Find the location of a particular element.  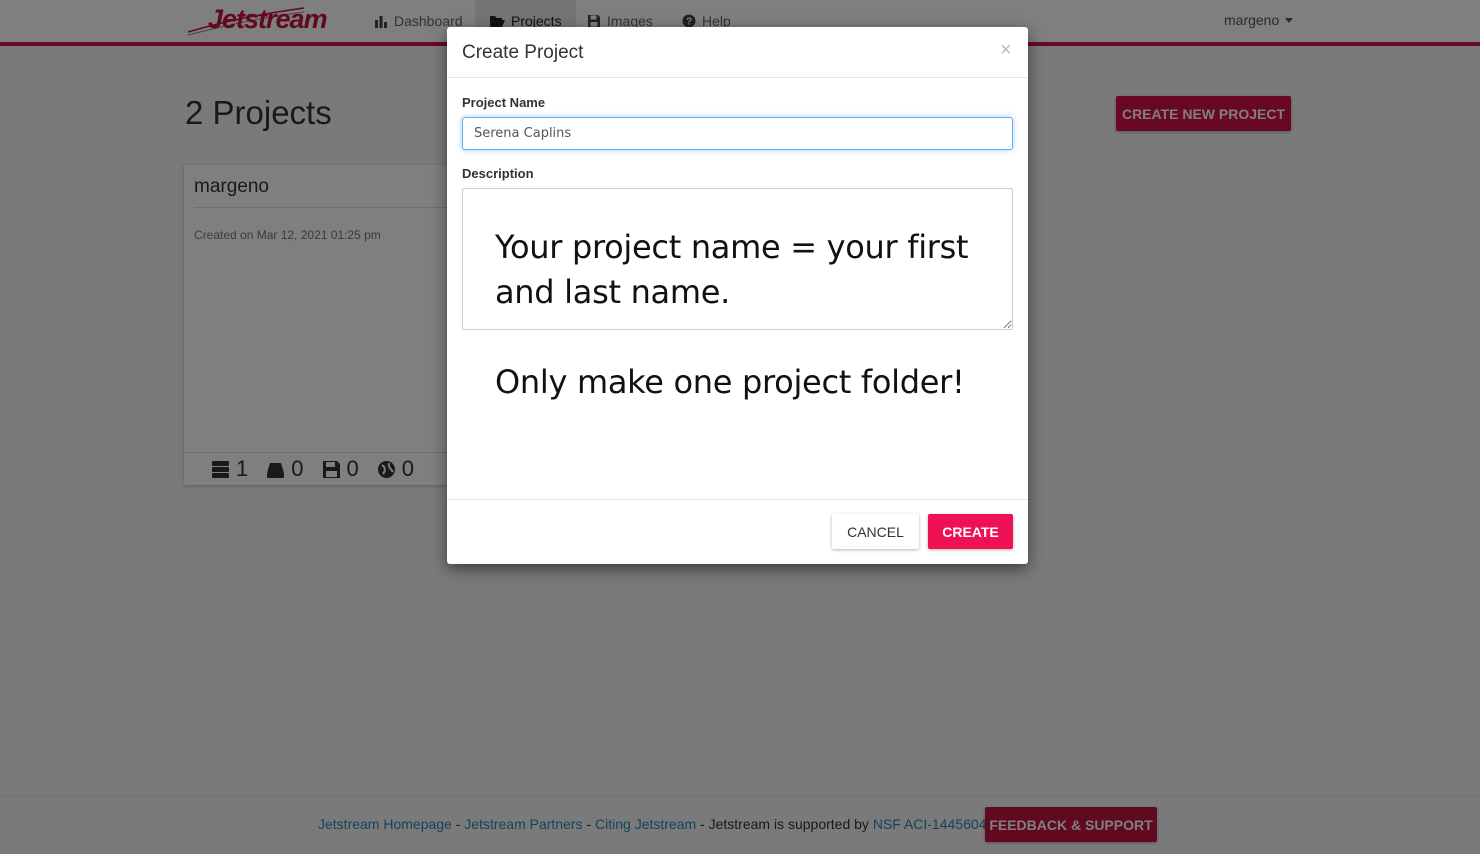

instruction-note-line2: and last name. is located at coordinates (612, 292).